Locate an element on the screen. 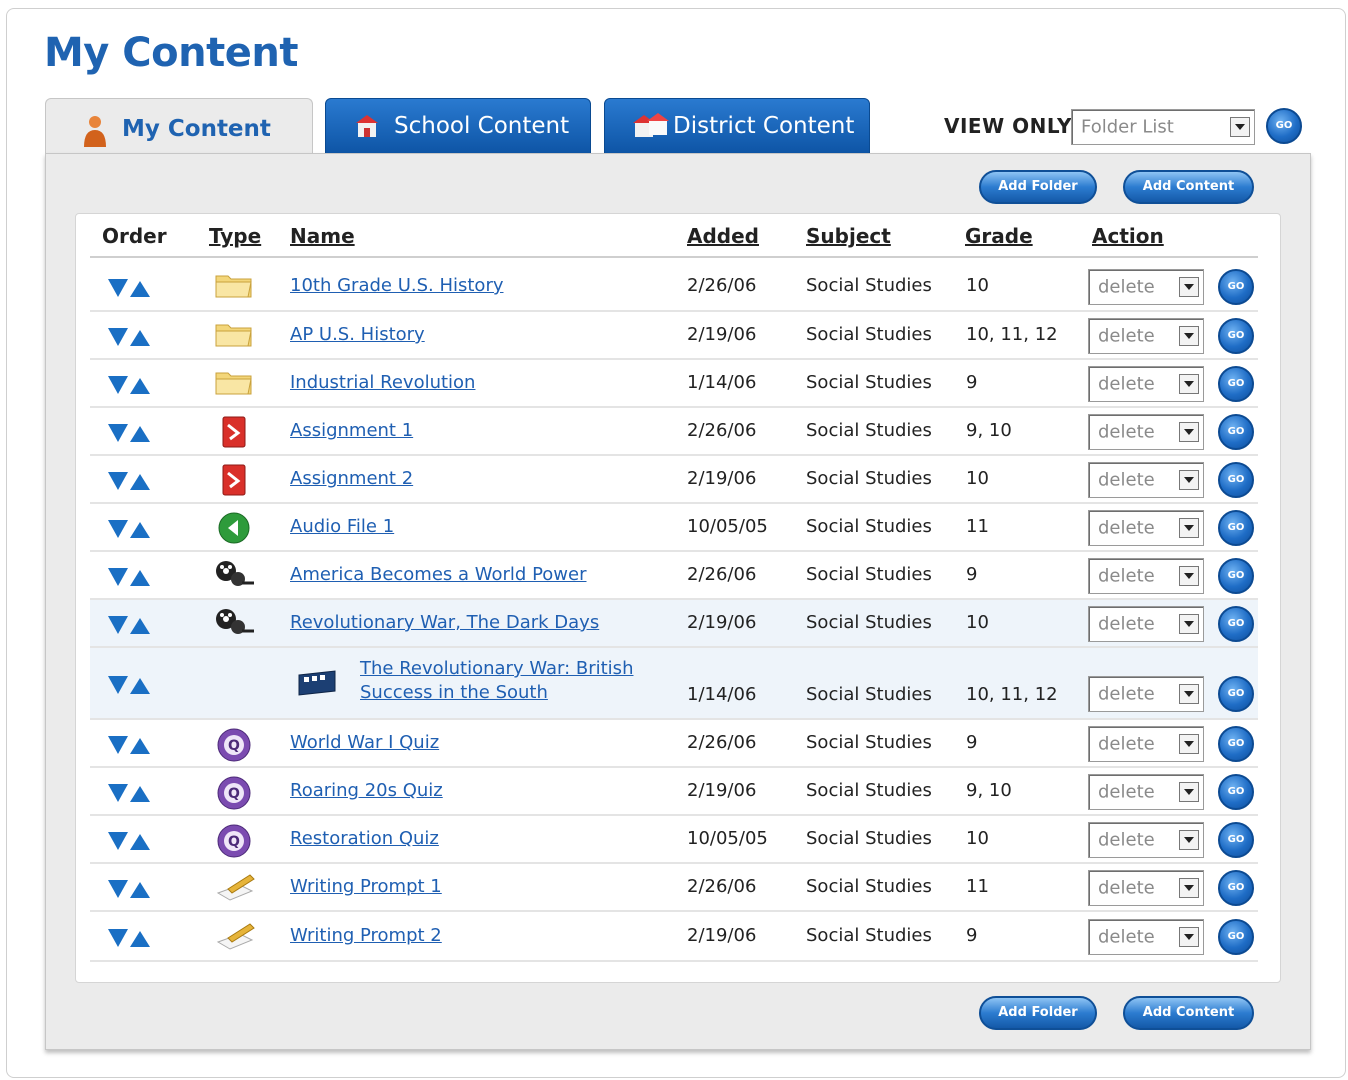 Image resolution: width=1348 pixels, height=1080 pixels. add-content-button-top: Add Content is located at coordinates (1188, 187).